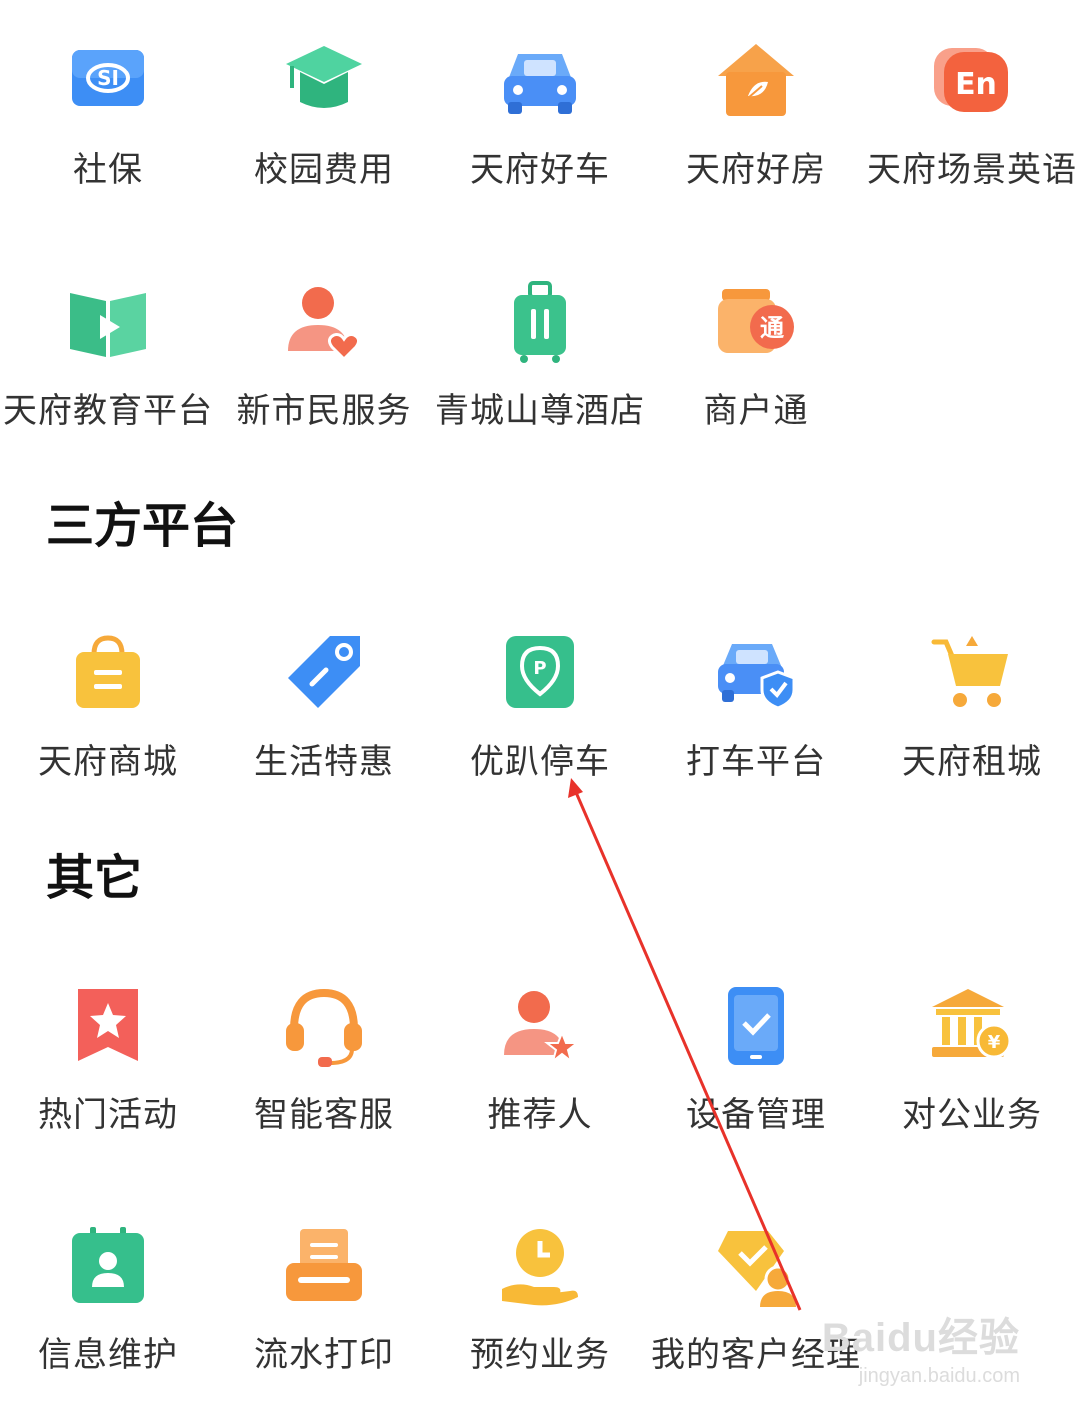  I want to click on car-icon, so click(540, 82).